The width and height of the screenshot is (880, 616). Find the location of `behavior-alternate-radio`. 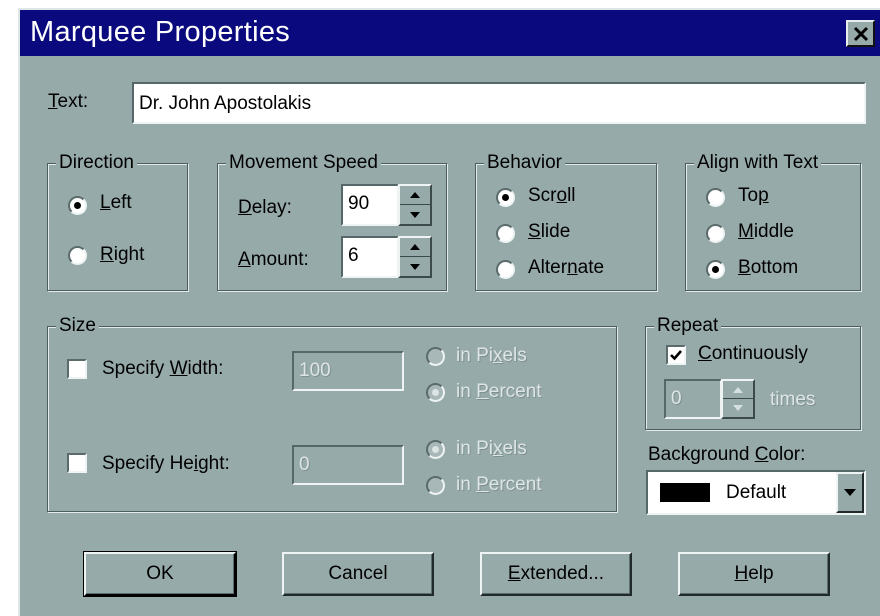

behavior-alternate-radio is located at coordinates (505, 269).